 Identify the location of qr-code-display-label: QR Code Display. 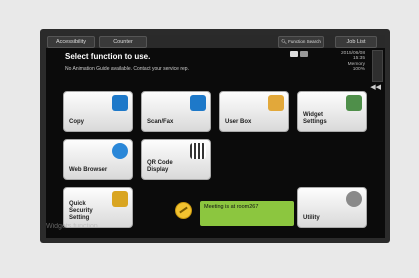
(160, 166).